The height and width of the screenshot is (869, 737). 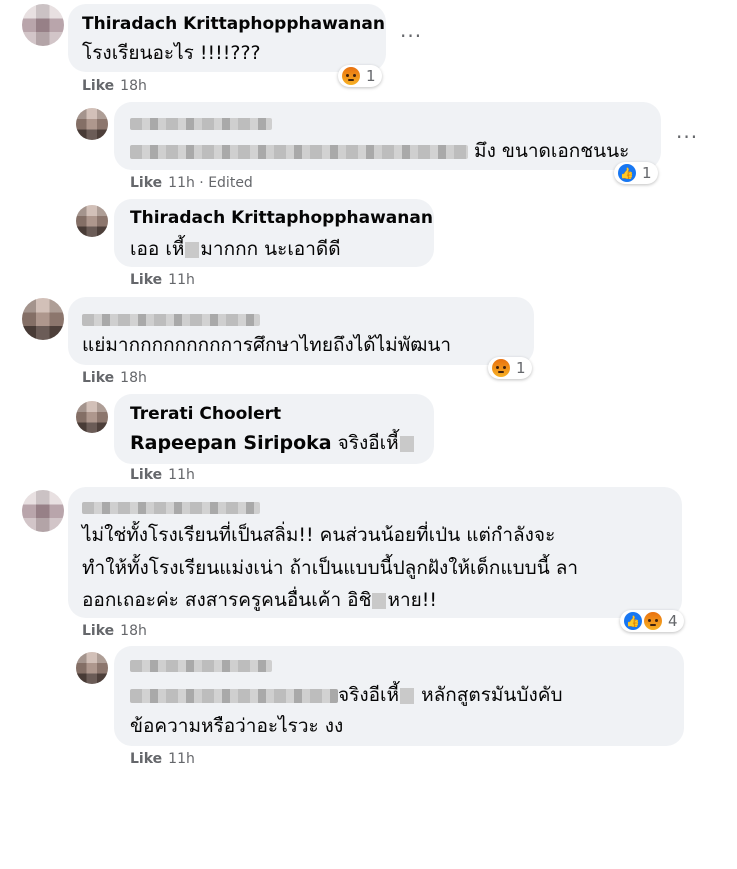 I want to click on comment-text: Rapeepan Siripoka จริงอีเหี้, so click(x=272, y=443).